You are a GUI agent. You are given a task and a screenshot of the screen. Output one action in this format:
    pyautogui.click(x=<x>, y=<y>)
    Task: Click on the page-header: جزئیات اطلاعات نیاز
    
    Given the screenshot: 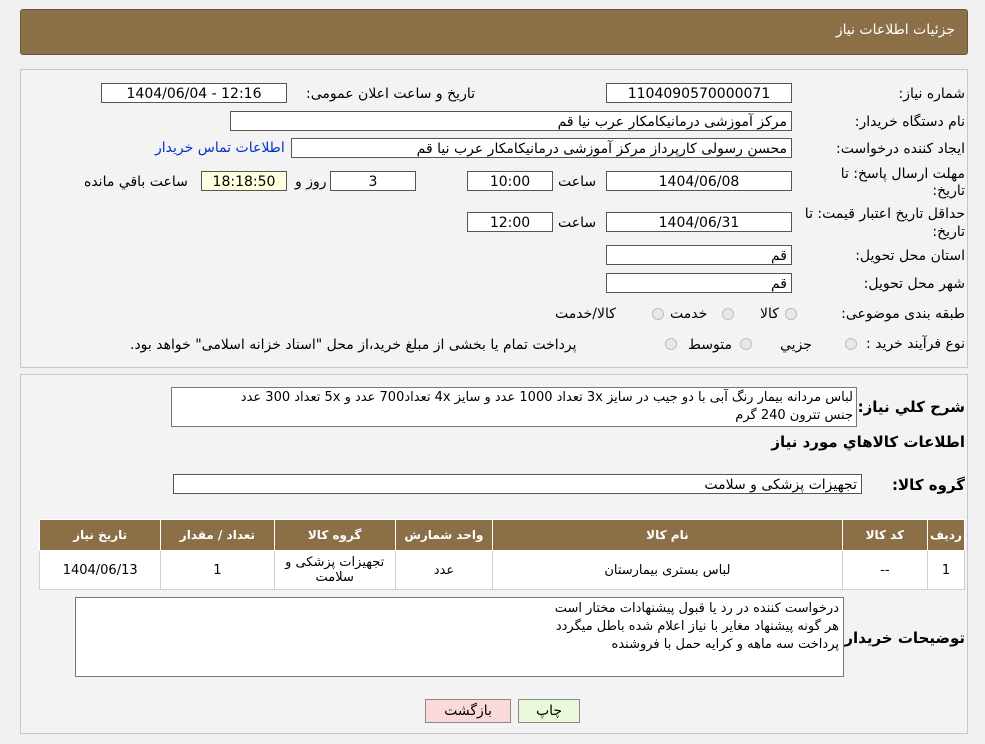 What is the action you would take?
    pyautogui.click(x=494, y=32)
    